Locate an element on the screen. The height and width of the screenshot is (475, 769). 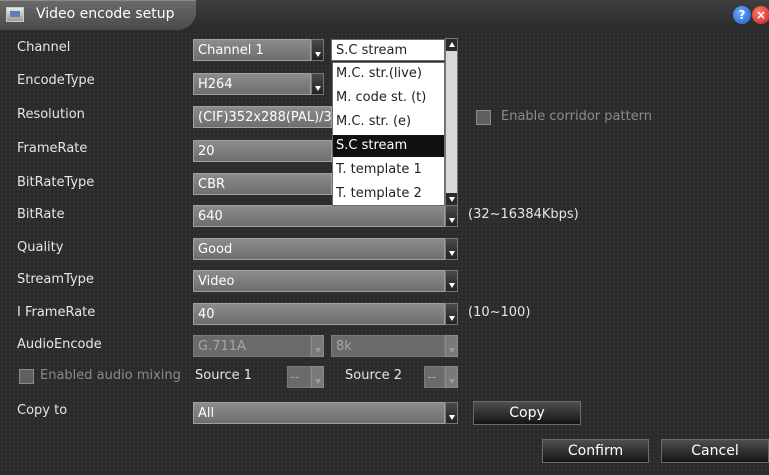
bitrate-dropdown-arrow-icon is located at coordinates (451, 216).